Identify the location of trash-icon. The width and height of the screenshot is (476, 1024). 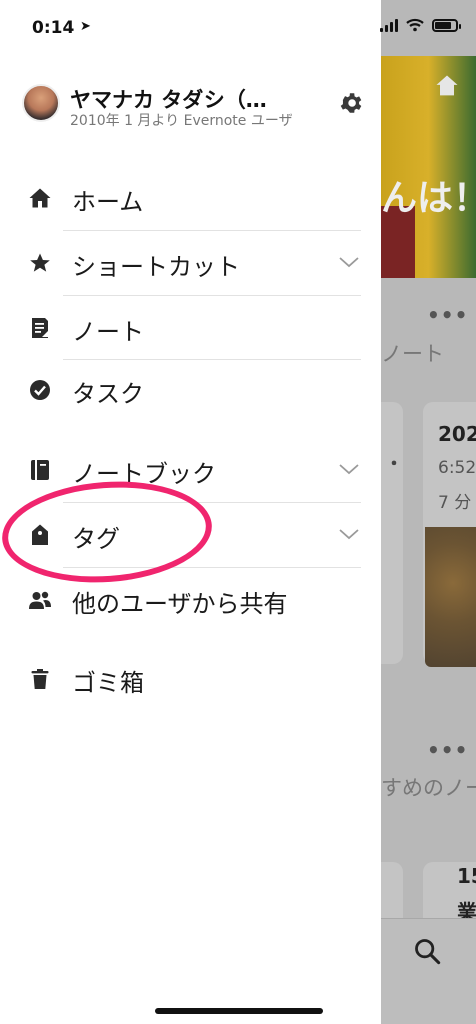
(40, 679).